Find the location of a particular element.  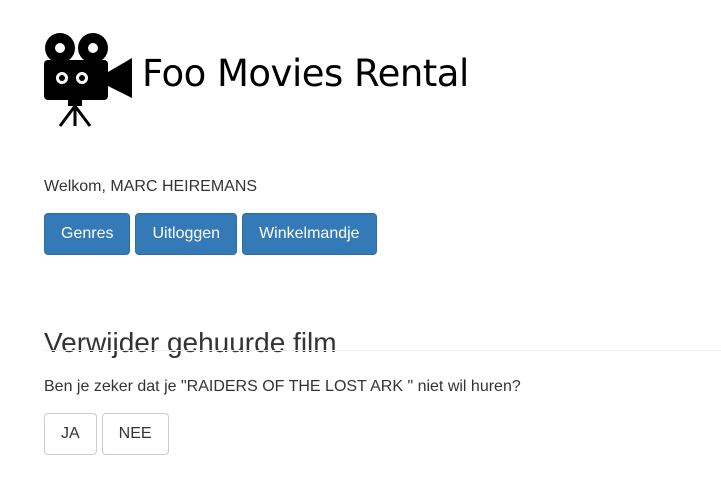

heading-divider is located at coordinates (382, 350).